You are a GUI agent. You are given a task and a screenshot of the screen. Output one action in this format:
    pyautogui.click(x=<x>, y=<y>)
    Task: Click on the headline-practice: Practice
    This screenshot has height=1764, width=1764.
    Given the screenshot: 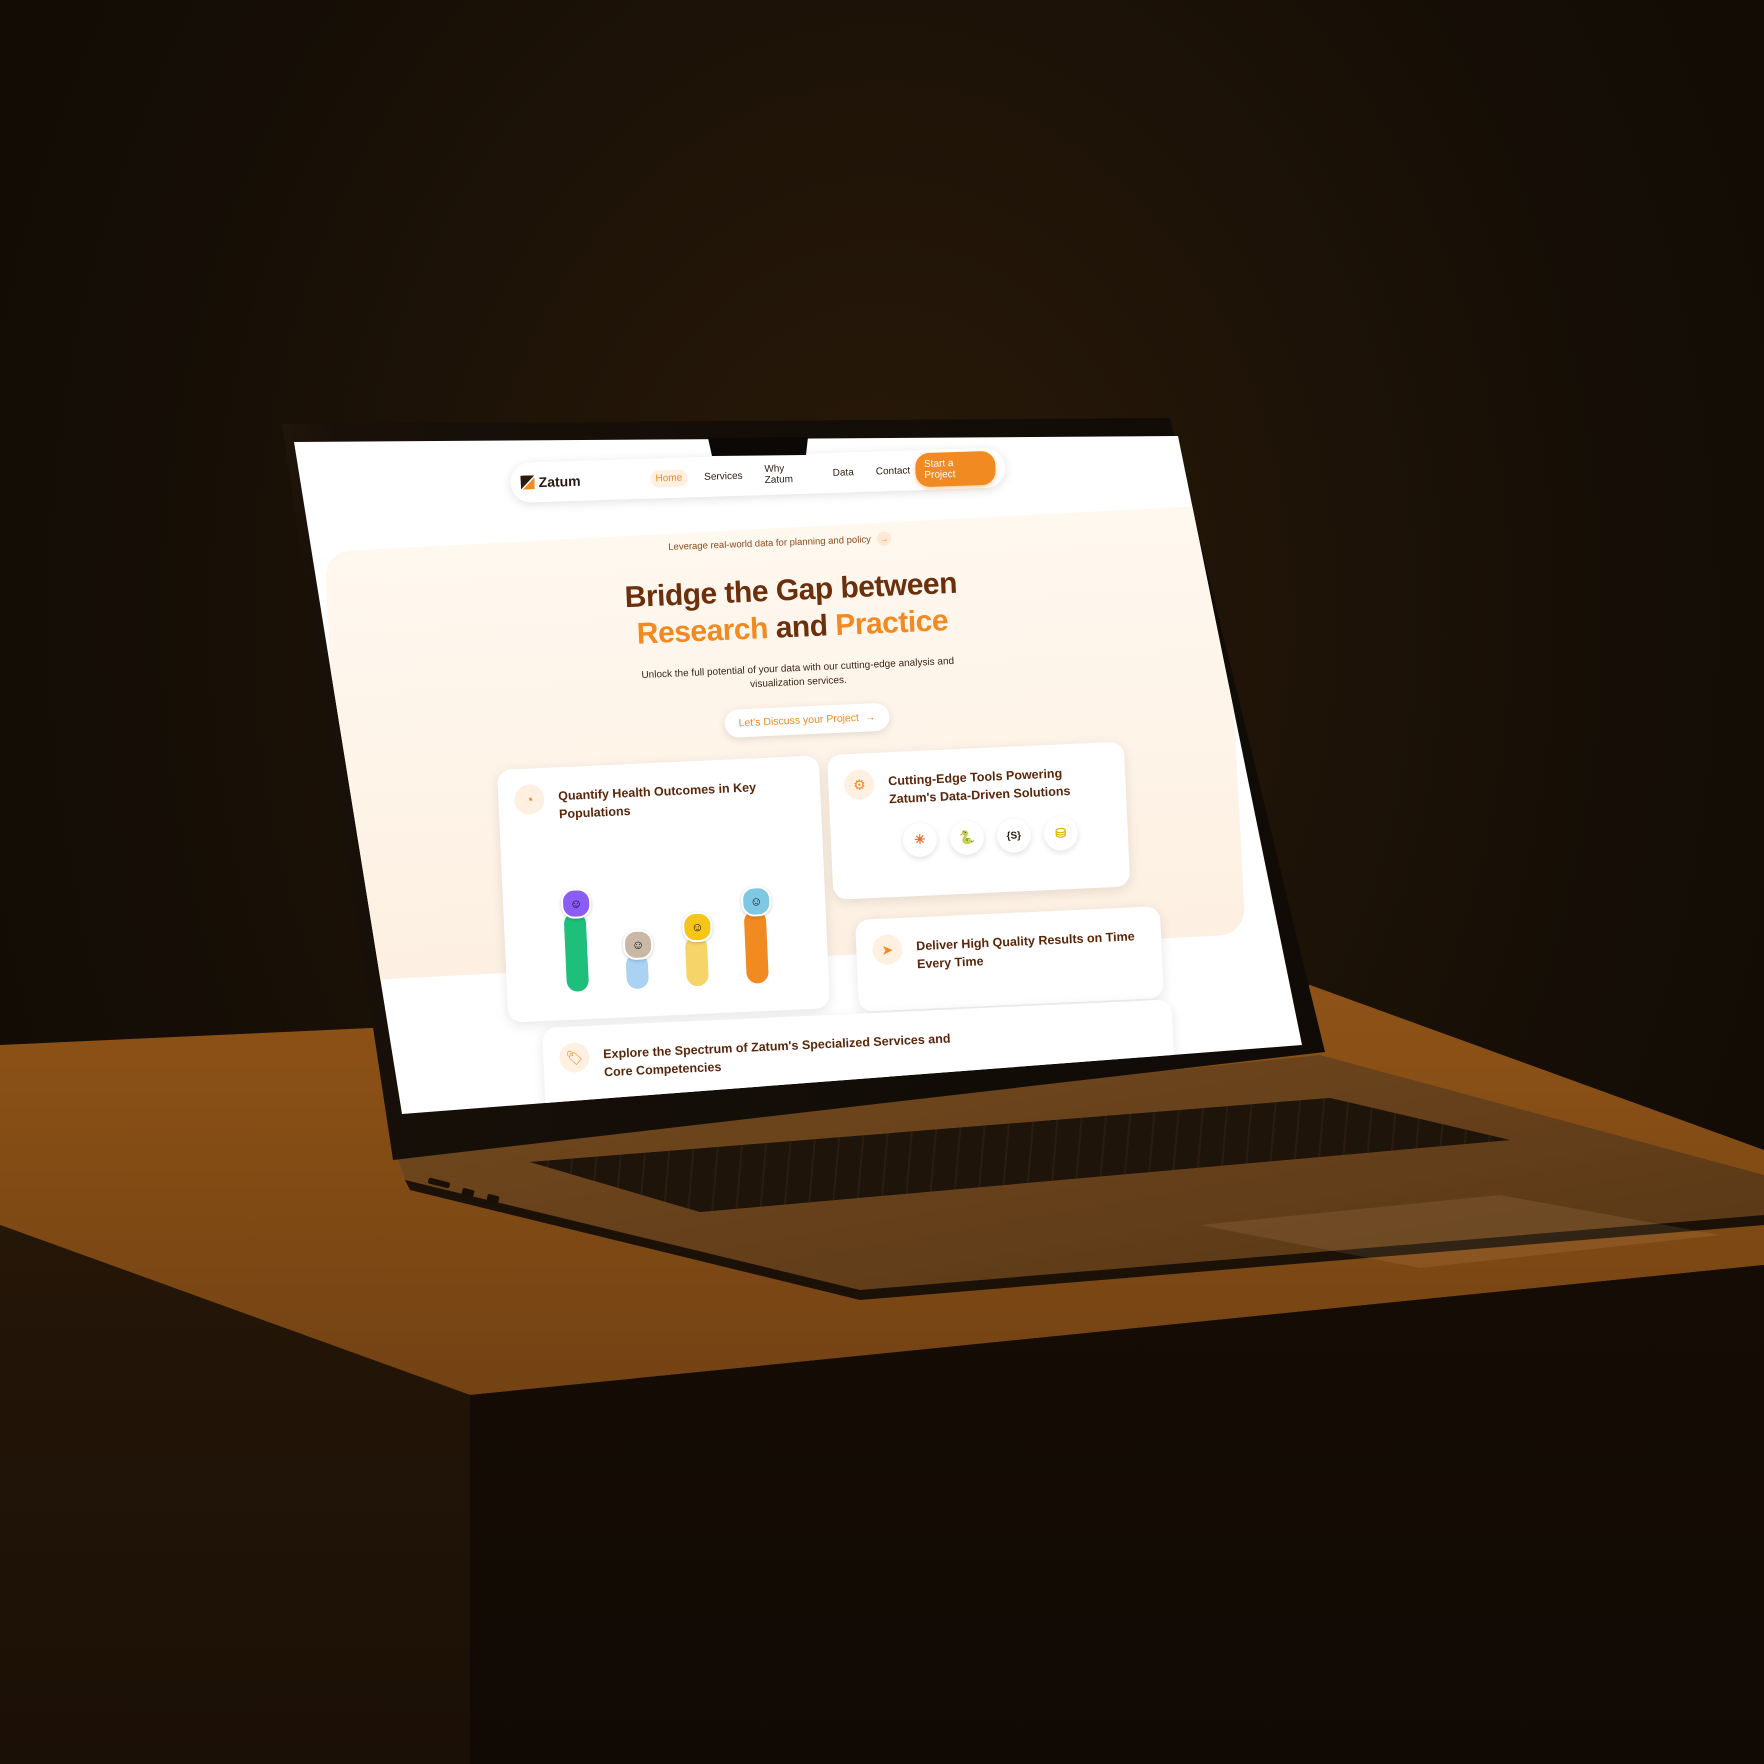 What is the action you would take?
    pyautogui.click(x=891, y=623)
    